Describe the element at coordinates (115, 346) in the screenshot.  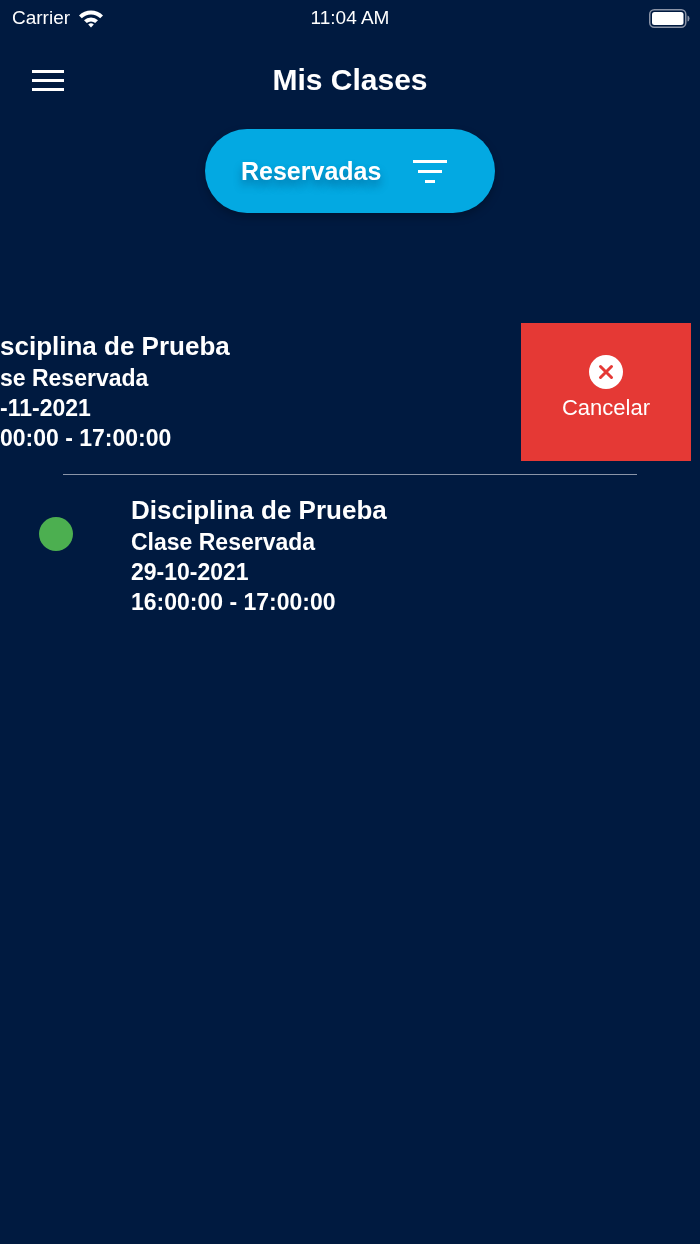
I see `class-title: sciplina de Prueba` at that location.